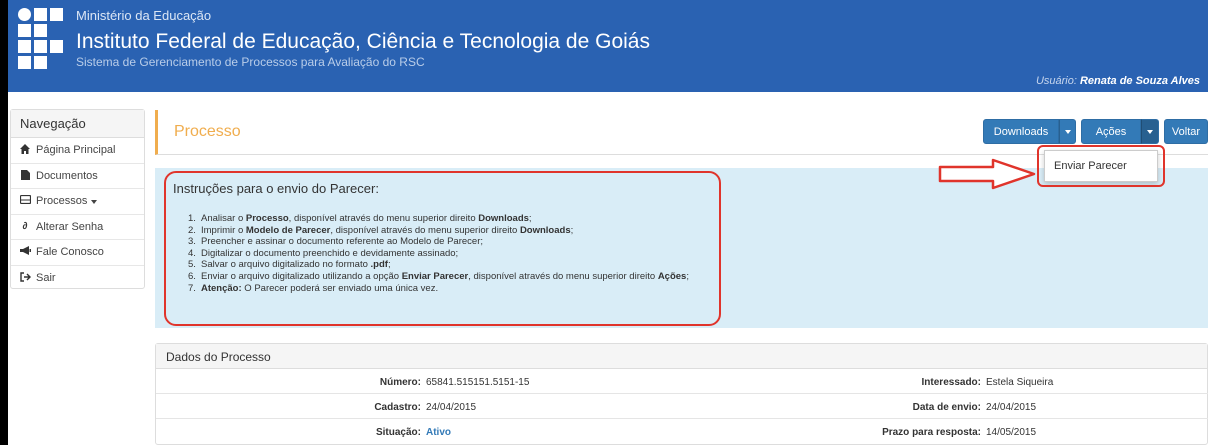 Image resolution: width=1208 pixels, height=445 pixels. What do you see at coordinates (1101, 166) in the screenshot?
I see `dropdown-highlight-outline` at bounding box center [1101, 166].